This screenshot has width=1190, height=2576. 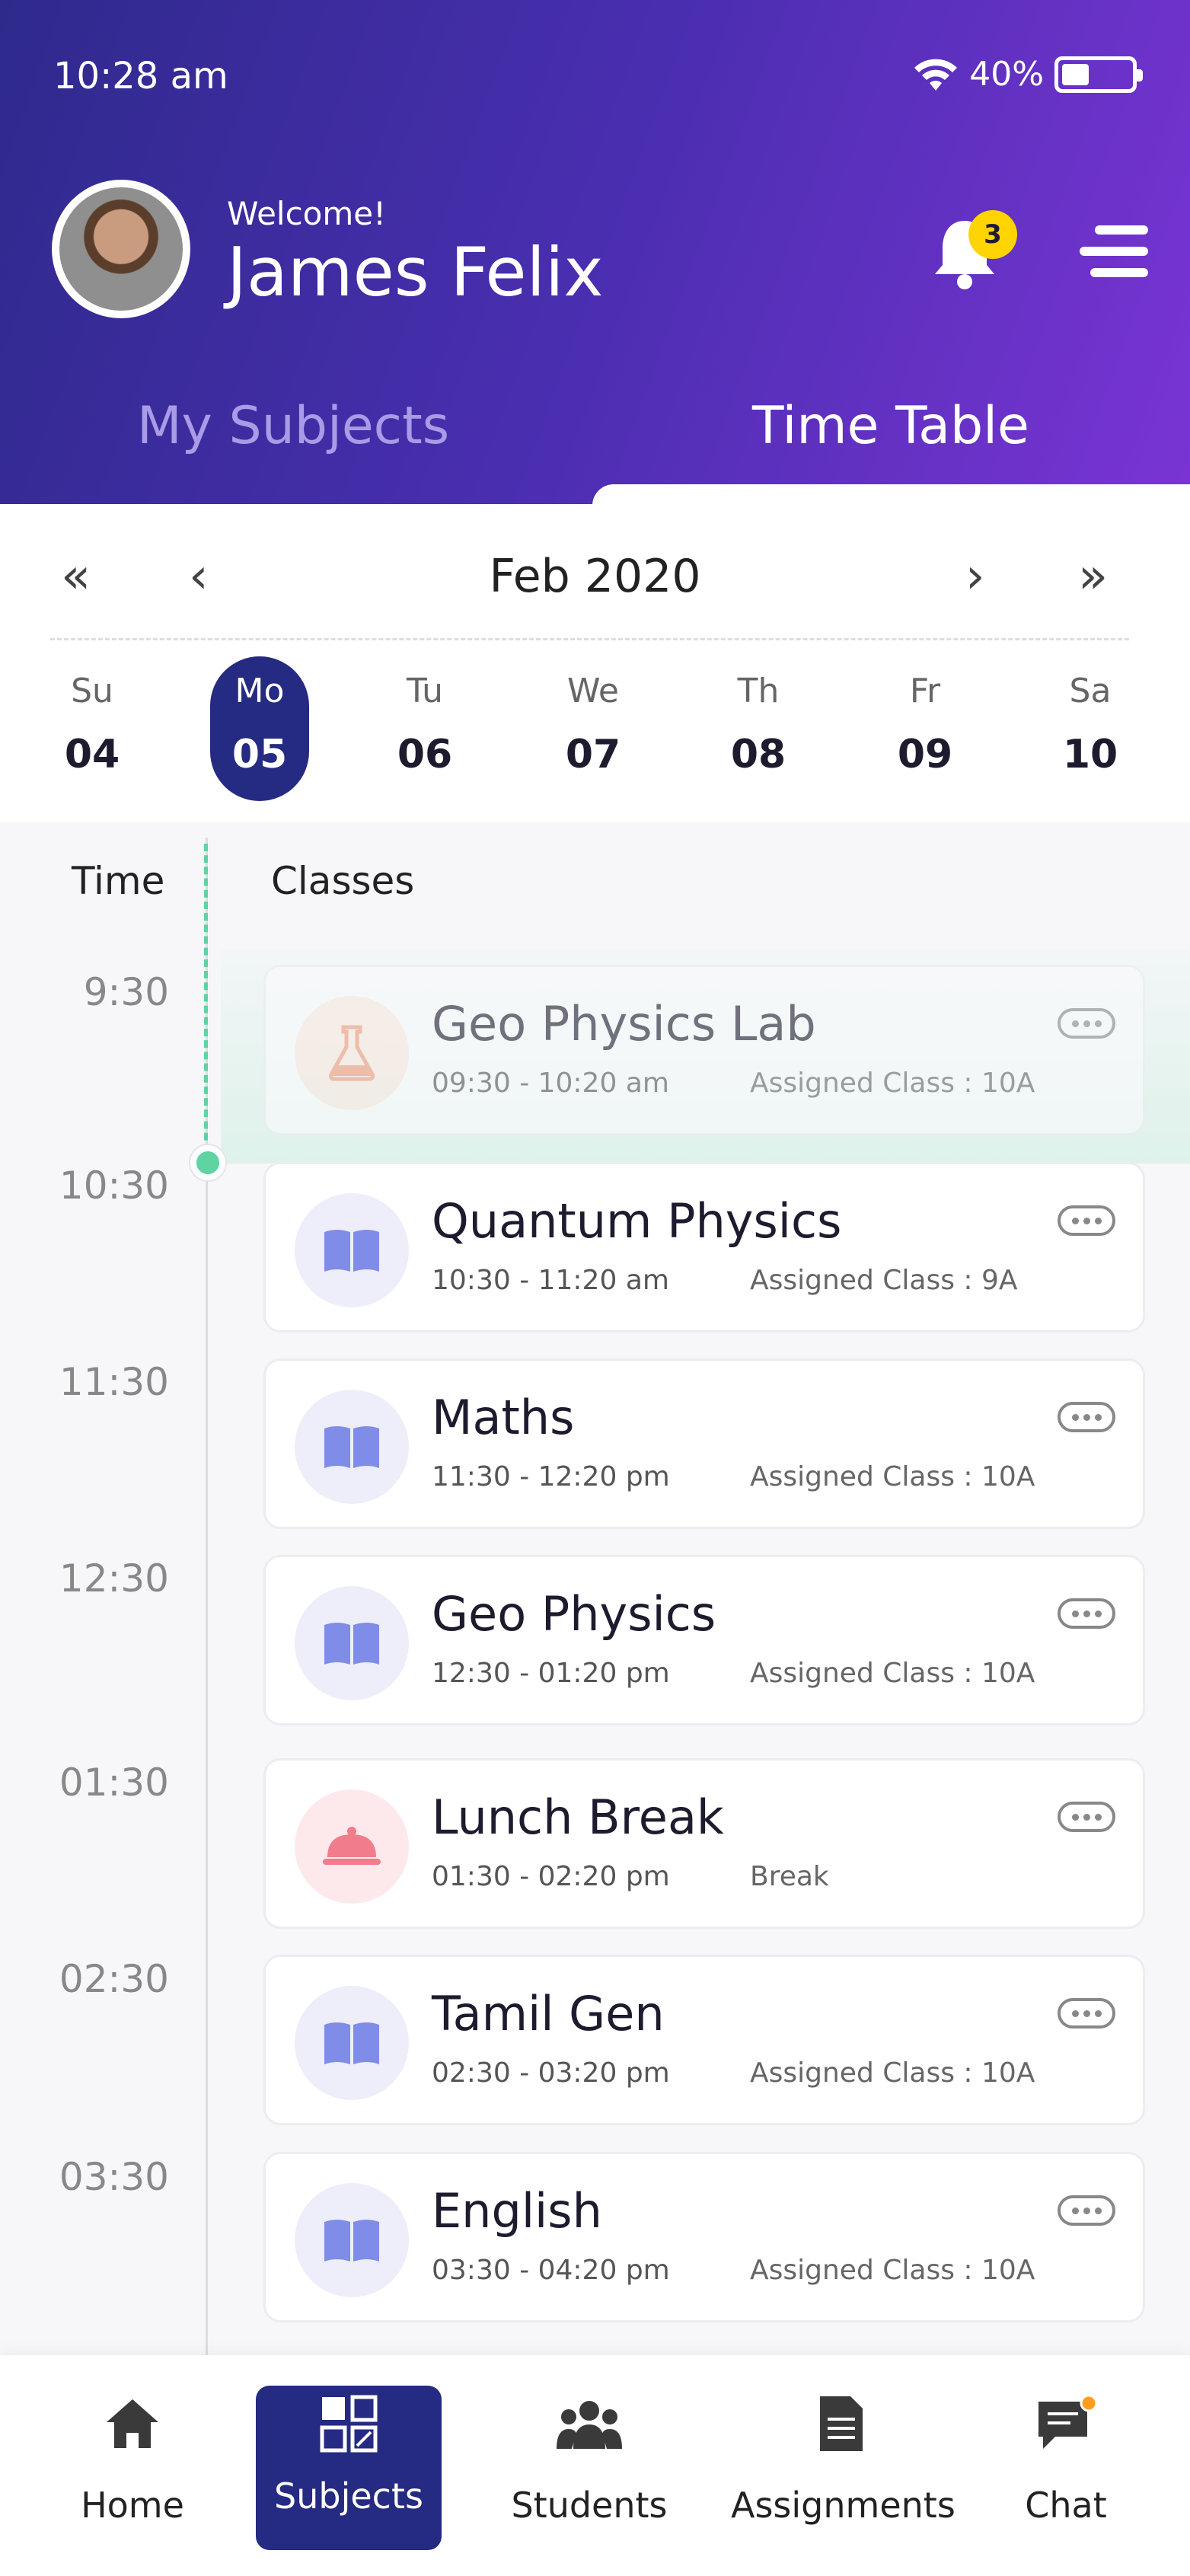 What do you see at coordinates (114, 2177) in the screenshot?
I see `time-label: 03:30` at bounding box center [114, 2177].